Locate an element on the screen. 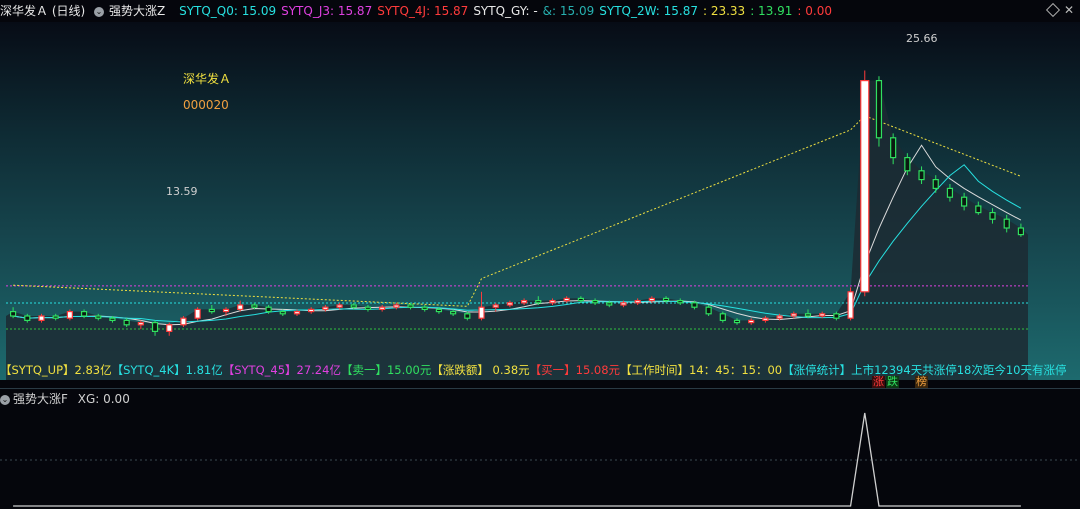 This screenshot has width=1080, height=509. indicator-value-7: : 13.91 is located at coordinates (771, 11).